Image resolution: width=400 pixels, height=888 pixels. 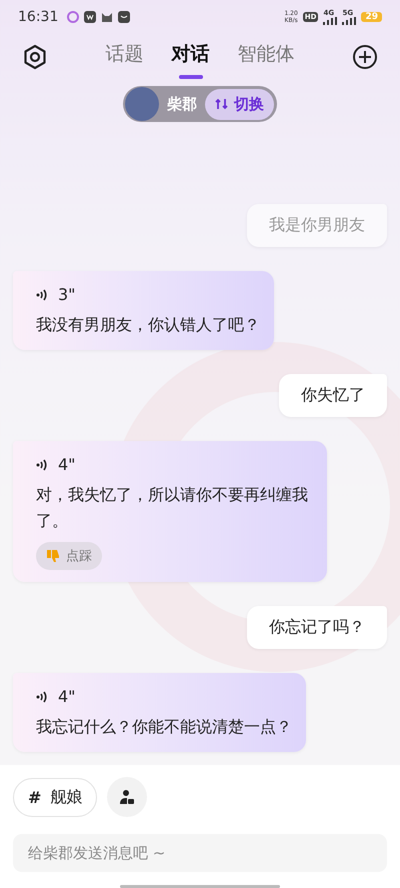 What do you see at coordinates (222, 104) in the screenshot?
I see `switch-icon` at bounding box center [222, 104].